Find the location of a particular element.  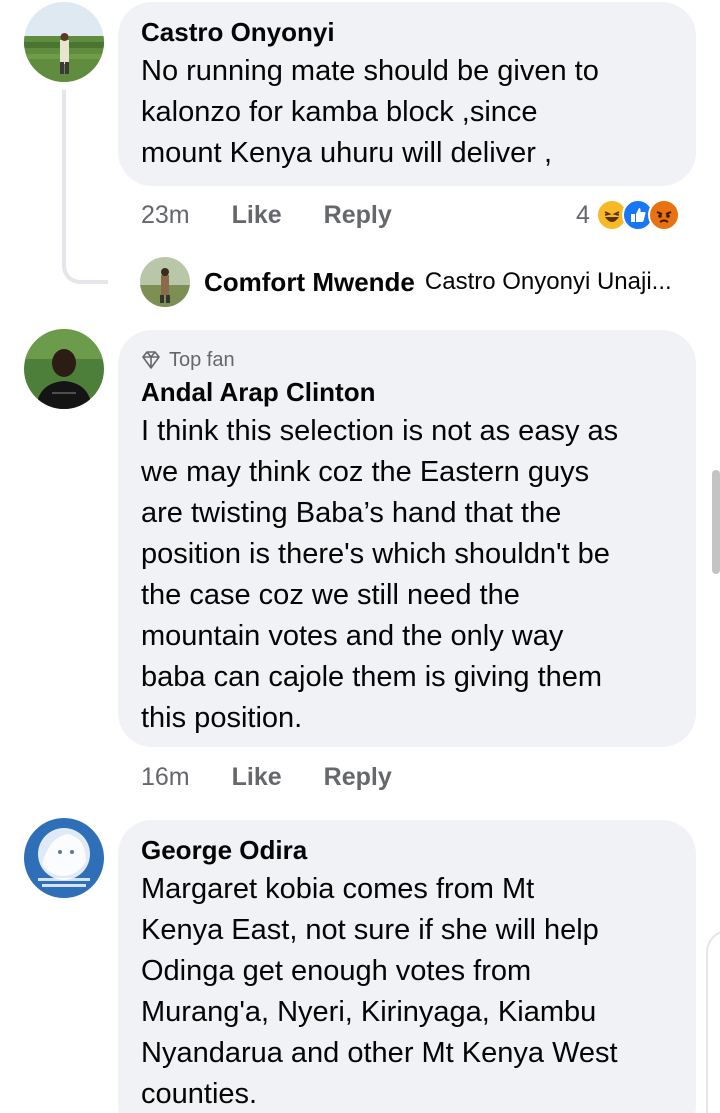

comment-text-line: this position. is located at coordinates (222, 718).